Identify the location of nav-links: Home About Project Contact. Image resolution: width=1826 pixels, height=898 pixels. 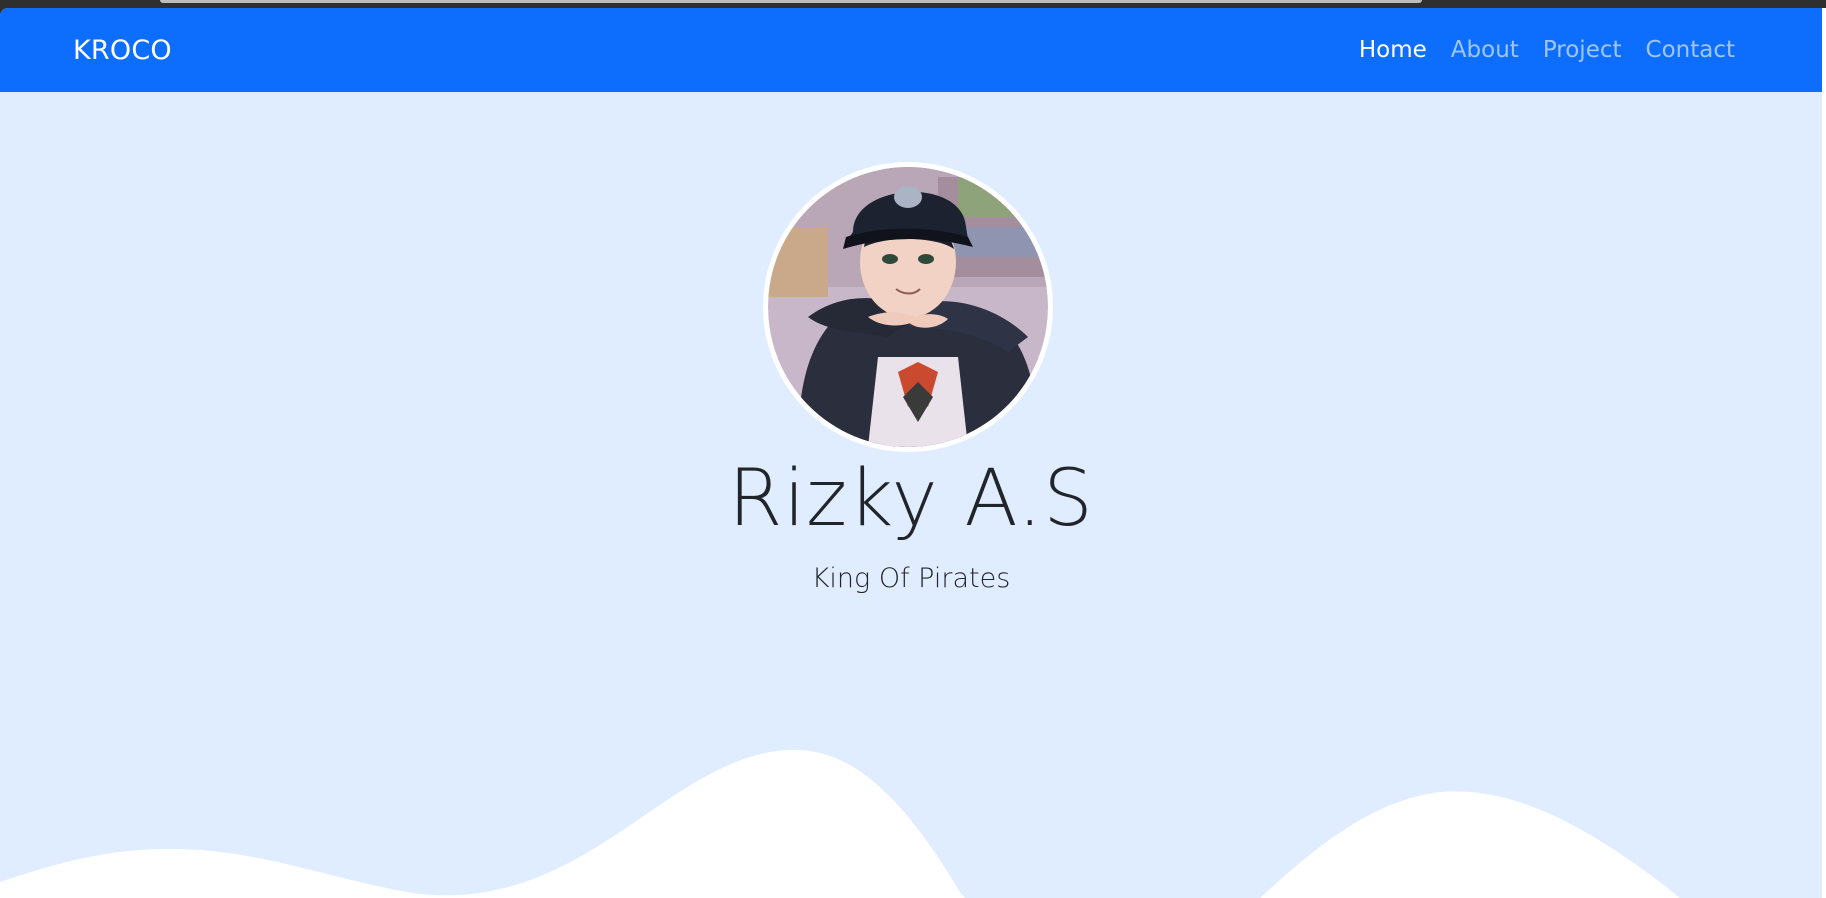
(1547, 50).